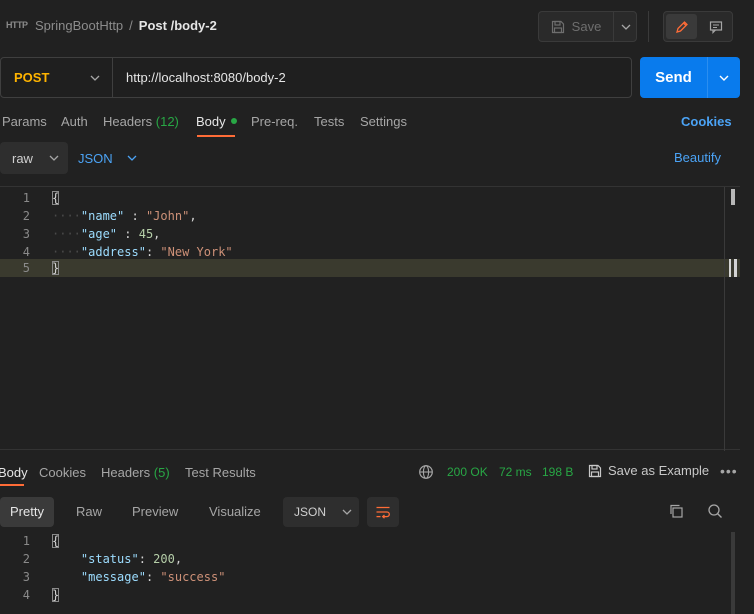 This screenshot has height=614, width=754. Describe the element at coordinates (220, 472) in the screenshot. I see `response-tab-test-results: Test Results` at that location.